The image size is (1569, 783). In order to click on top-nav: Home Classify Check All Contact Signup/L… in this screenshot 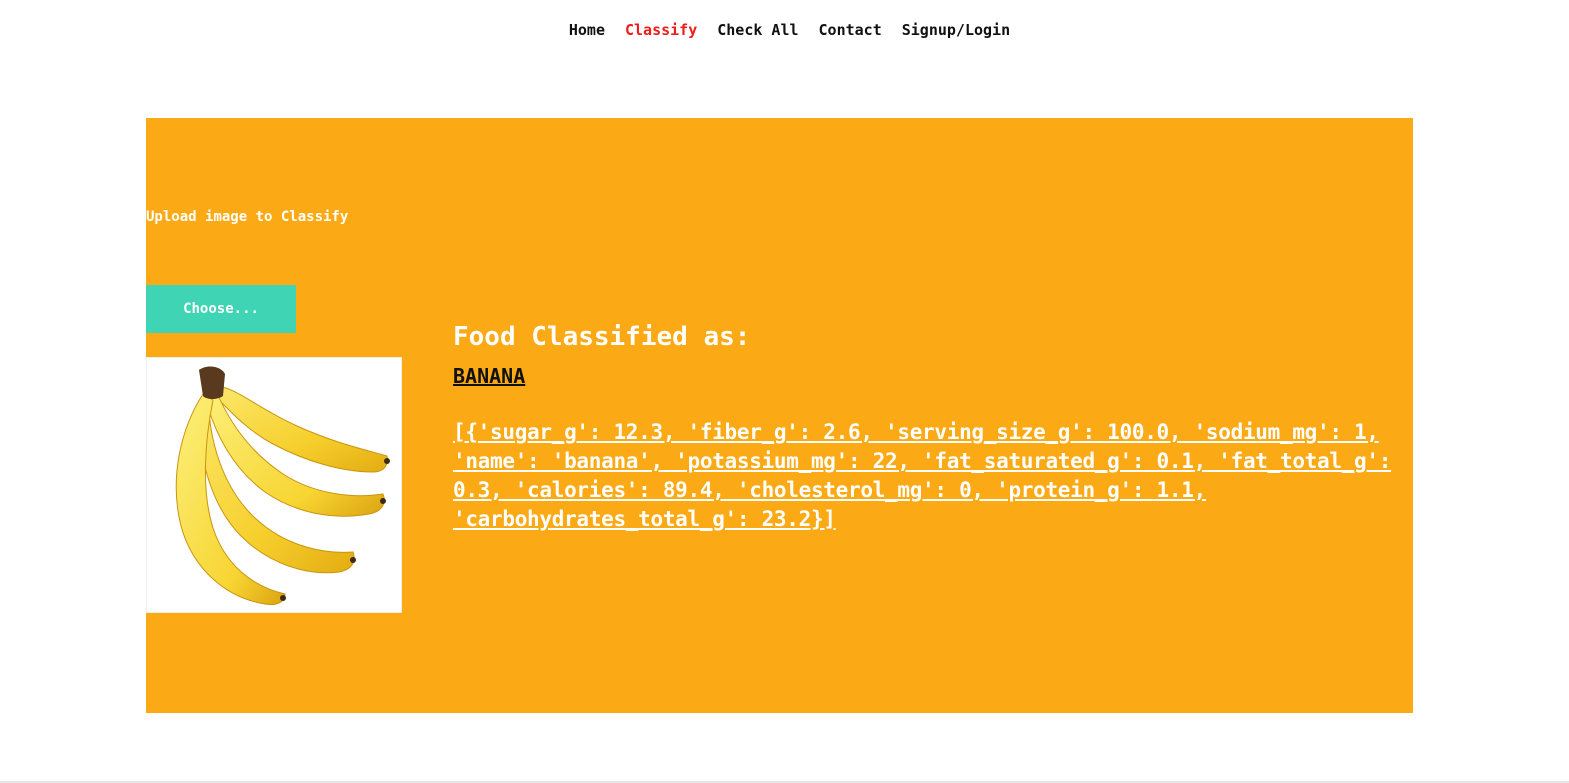, I will do `click(784, 30)`.